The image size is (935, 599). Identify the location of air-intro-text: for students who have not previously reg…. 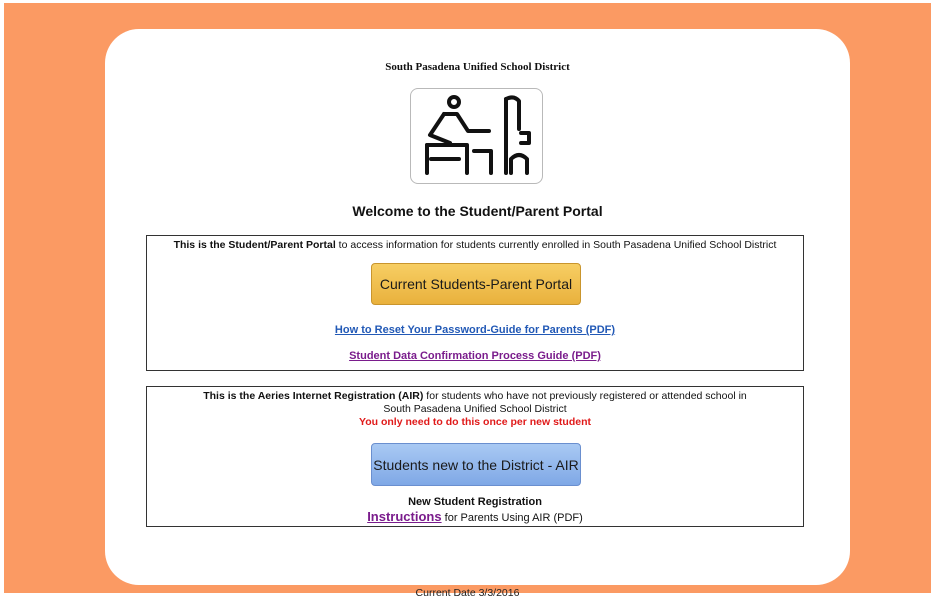
(585, 396).